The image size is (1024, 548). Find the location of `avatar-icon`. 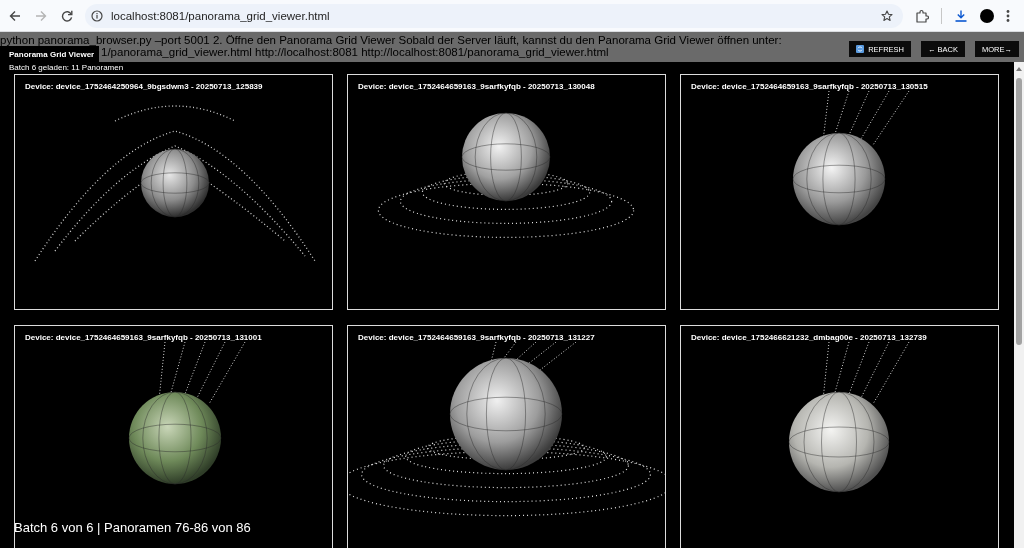

avatar-icon is located at coordinates (987, 15).